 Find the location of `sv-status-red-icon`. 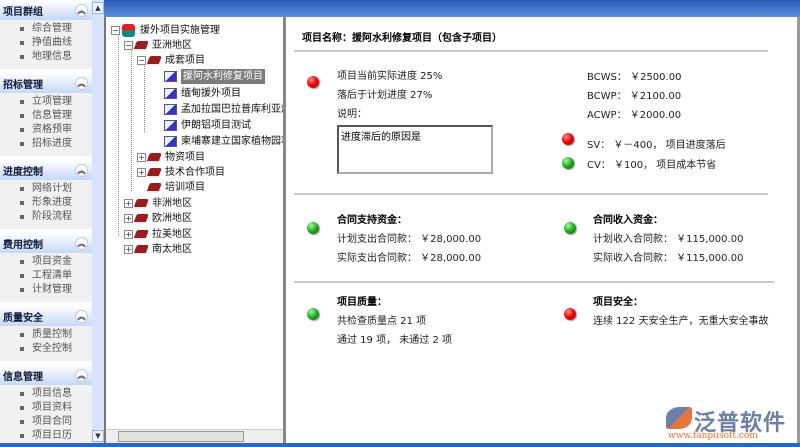

sv-status-red-icon is located at coordinates (568, 139).